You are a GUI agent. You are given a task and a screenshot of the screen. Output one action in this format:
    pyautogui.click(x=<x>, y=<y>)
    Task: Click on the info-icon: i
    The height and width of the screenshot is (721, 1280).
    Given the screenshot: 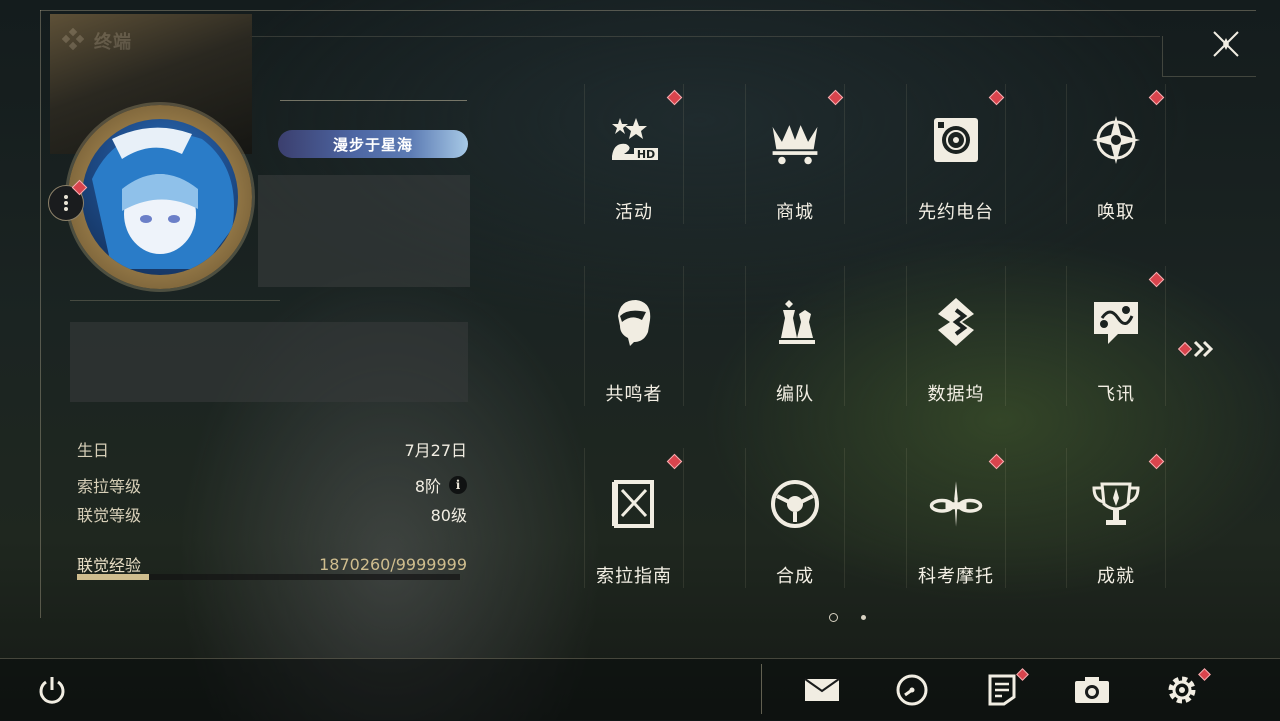 What is the action you would take?
    pyautogui.click(x=458, y=485)
    